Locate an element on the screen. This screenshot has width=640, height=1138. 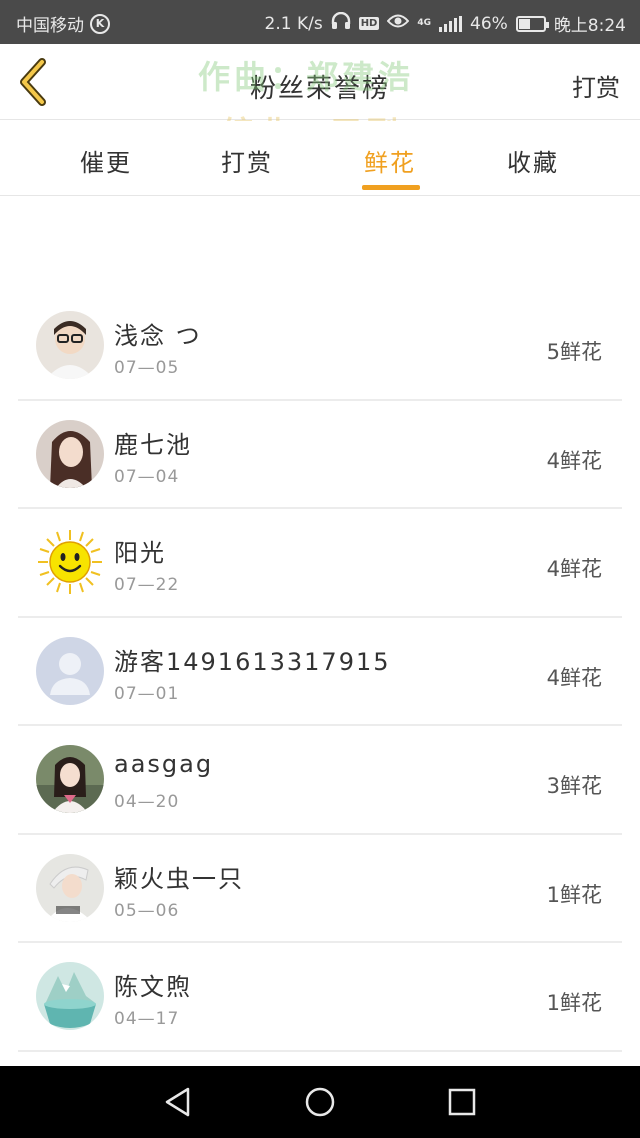
fan-name: 颖火虫一只 is located at coordinates (179, 878).